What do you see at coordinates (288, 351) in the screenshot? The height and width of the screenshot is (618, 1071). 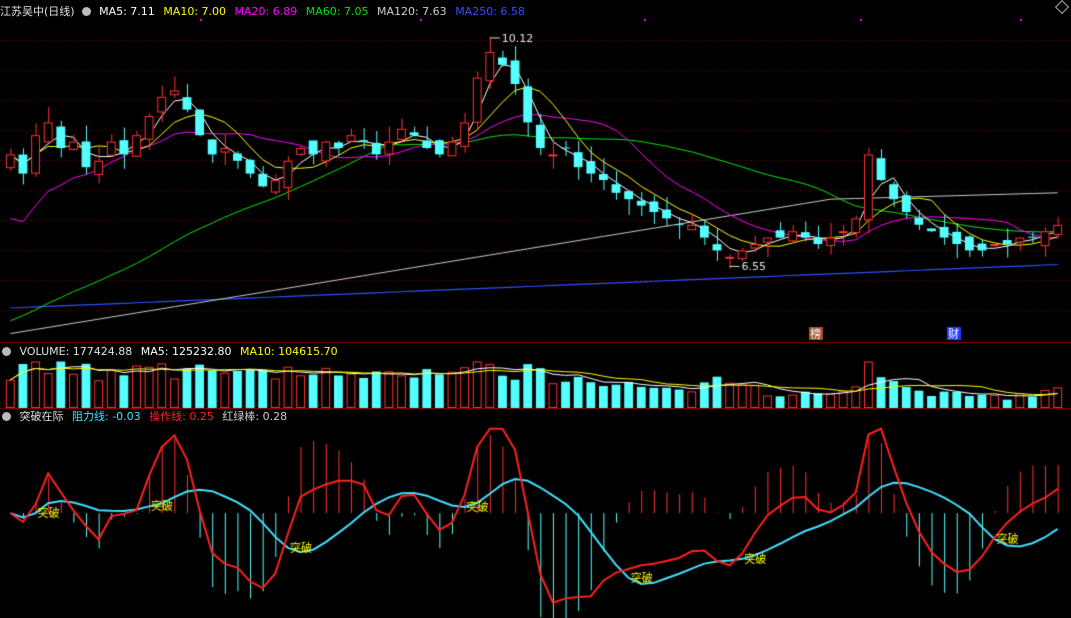 I see `volume-ma10-label: MA10: 104615.70` at bounding box center [288, 351].